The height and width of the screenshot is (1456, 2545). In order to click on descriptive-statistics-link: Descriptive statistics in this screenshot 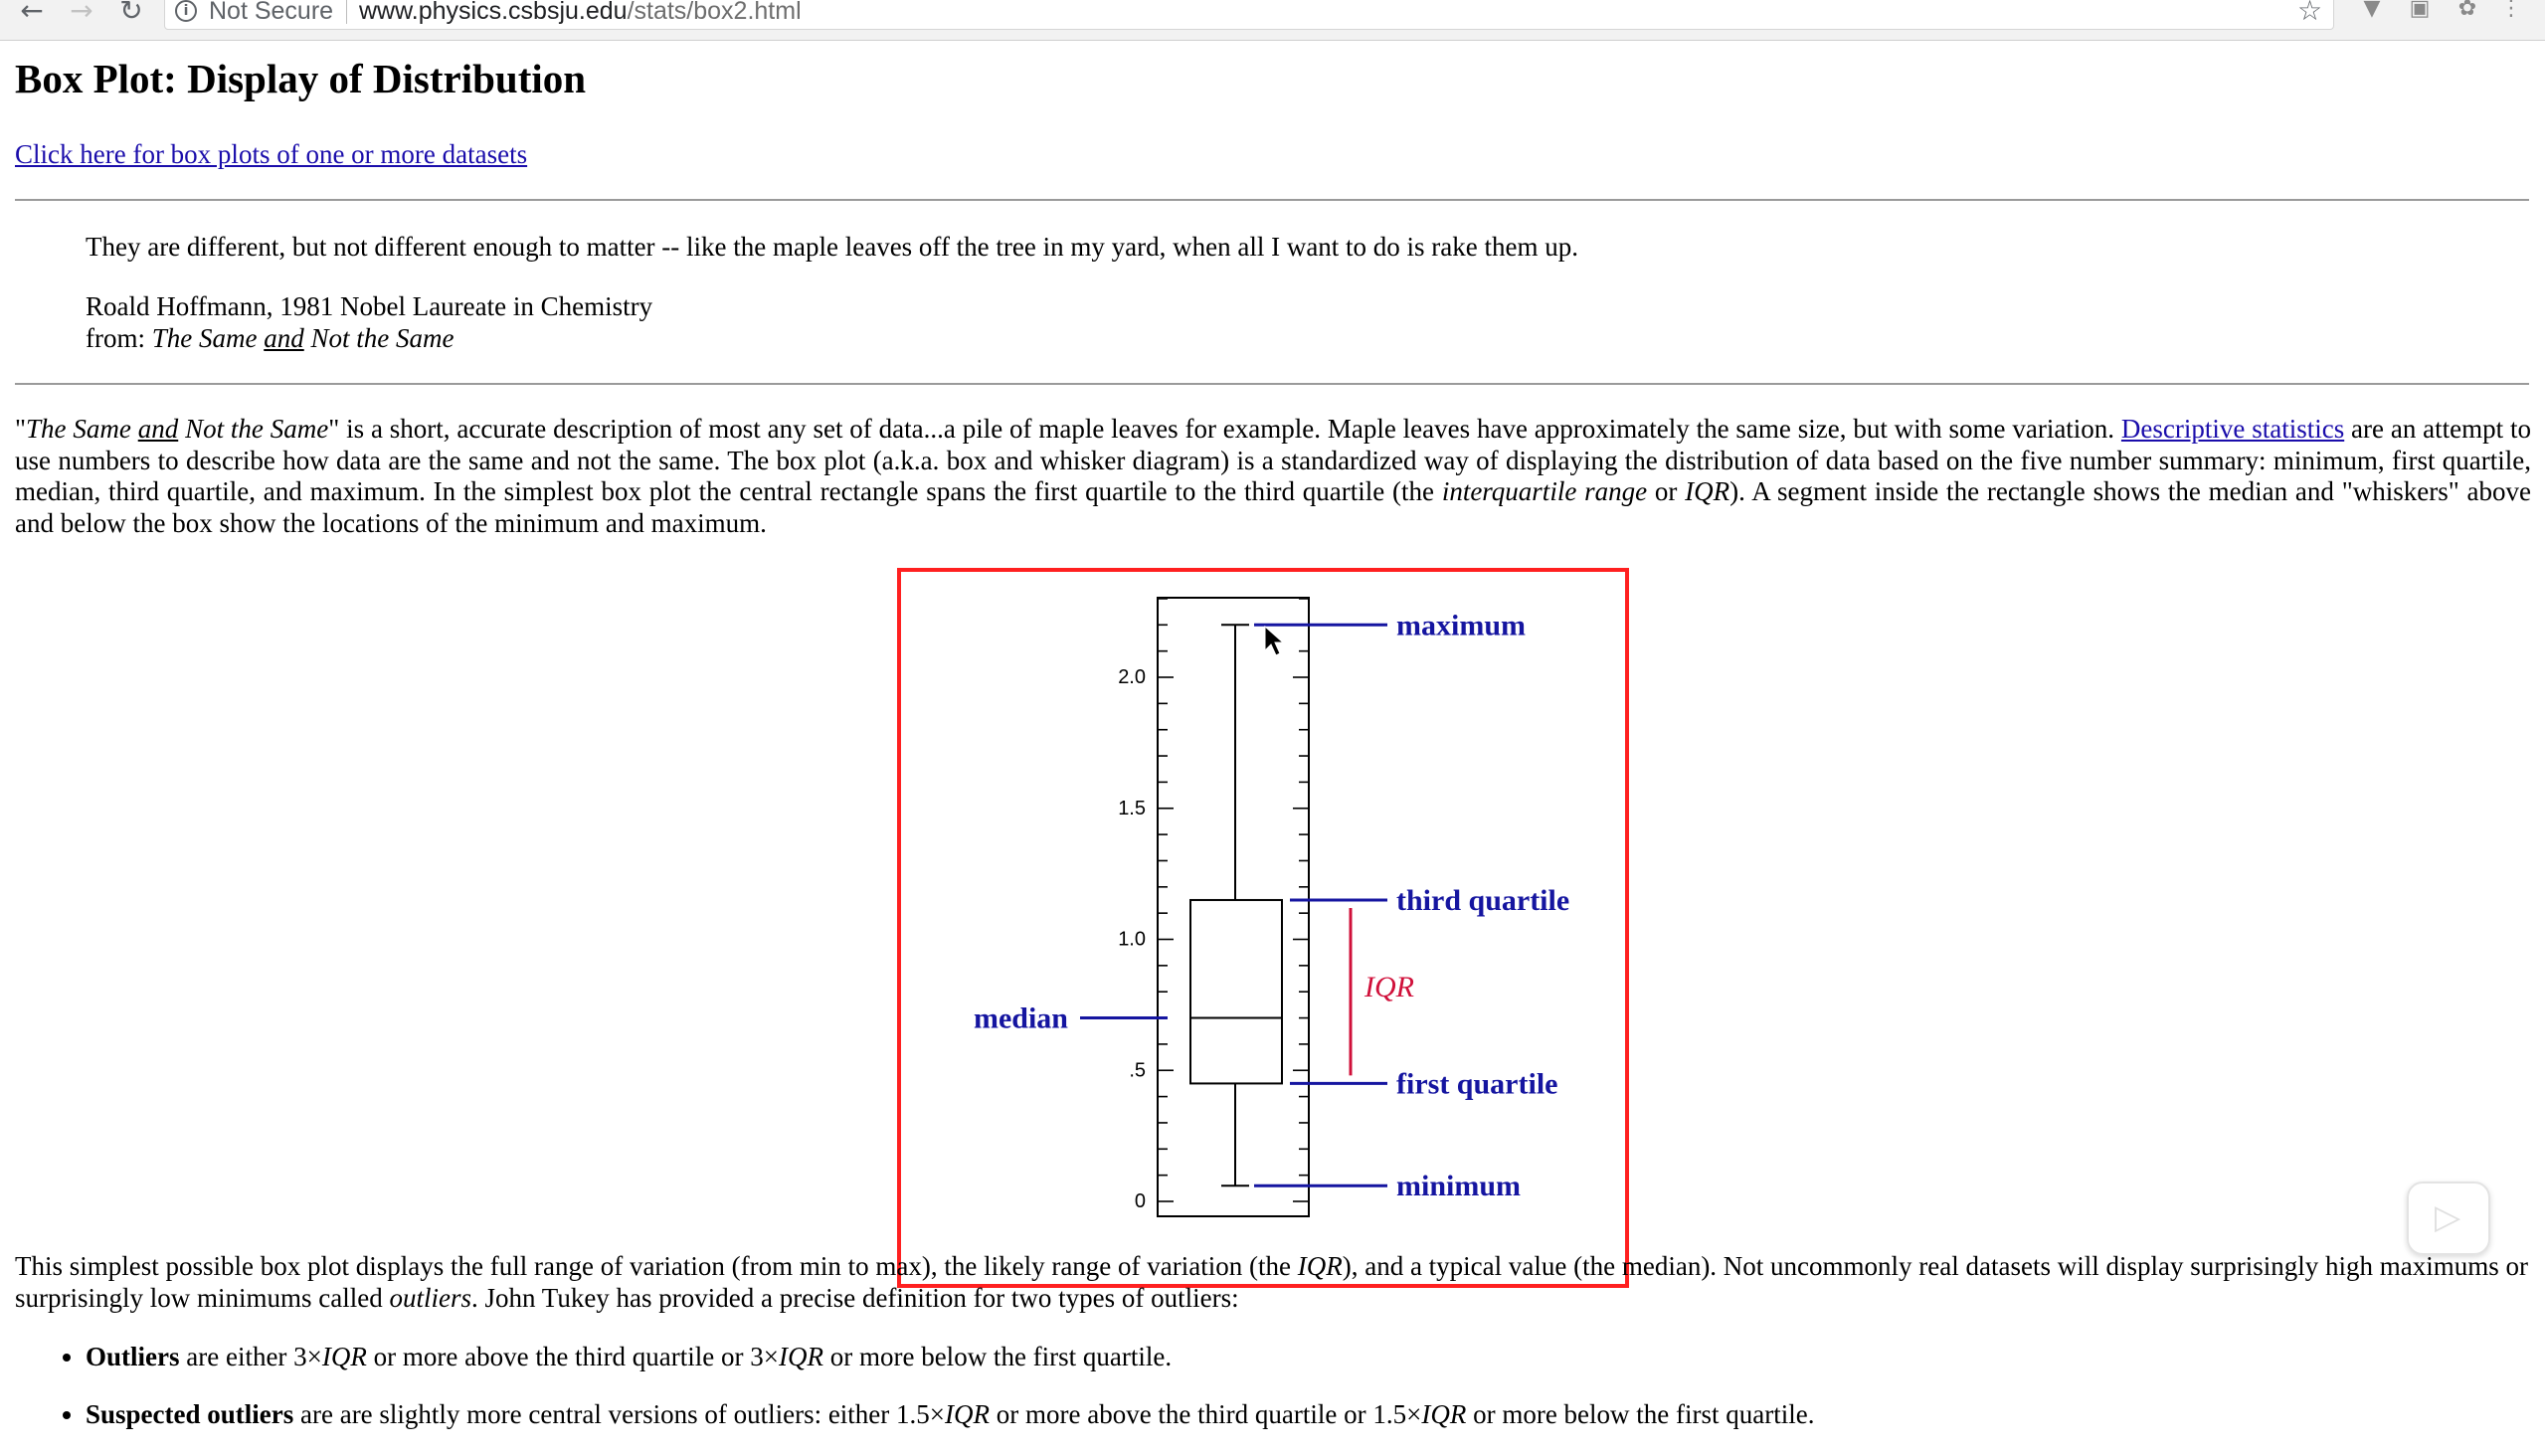, I will do `click(2233, 429)`.